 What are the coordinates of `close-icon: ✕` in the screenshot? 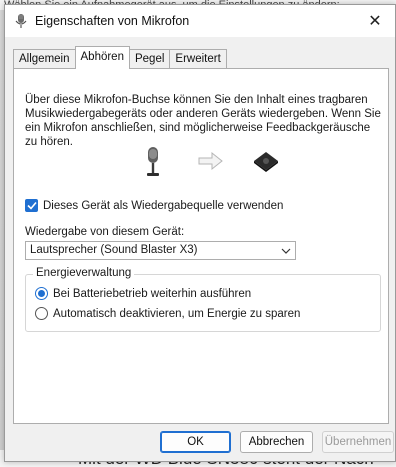 It's located at (375, 21).